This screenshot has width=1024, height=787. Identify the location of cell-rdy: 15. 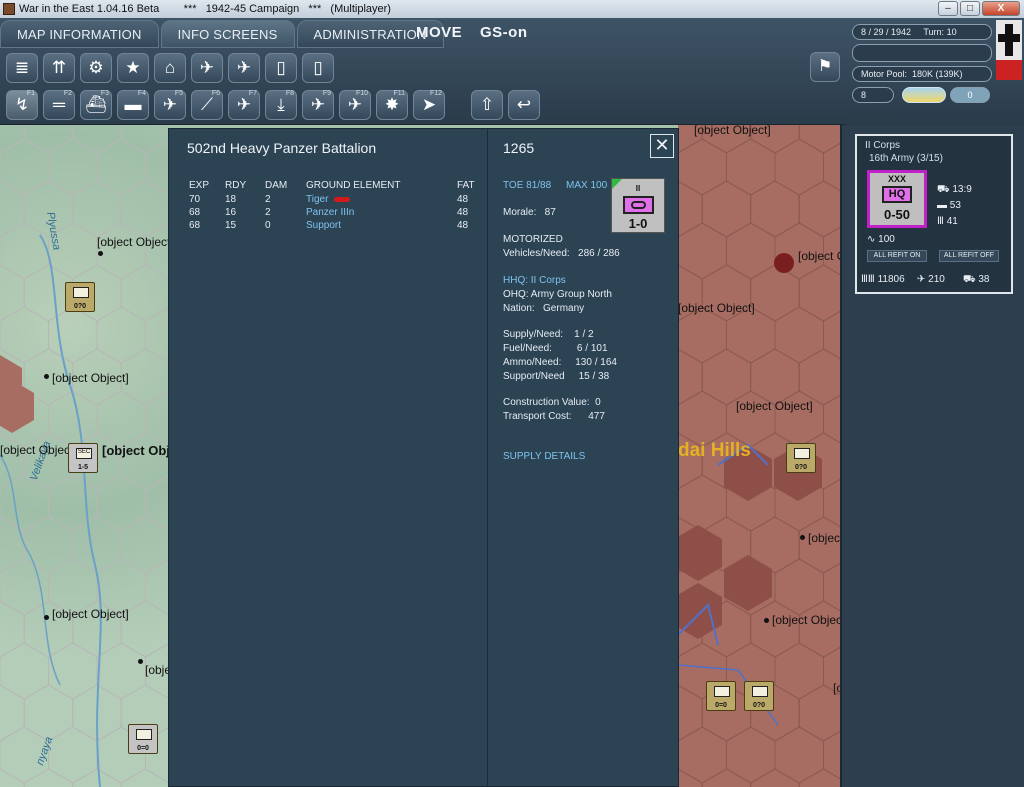
(231, 225).